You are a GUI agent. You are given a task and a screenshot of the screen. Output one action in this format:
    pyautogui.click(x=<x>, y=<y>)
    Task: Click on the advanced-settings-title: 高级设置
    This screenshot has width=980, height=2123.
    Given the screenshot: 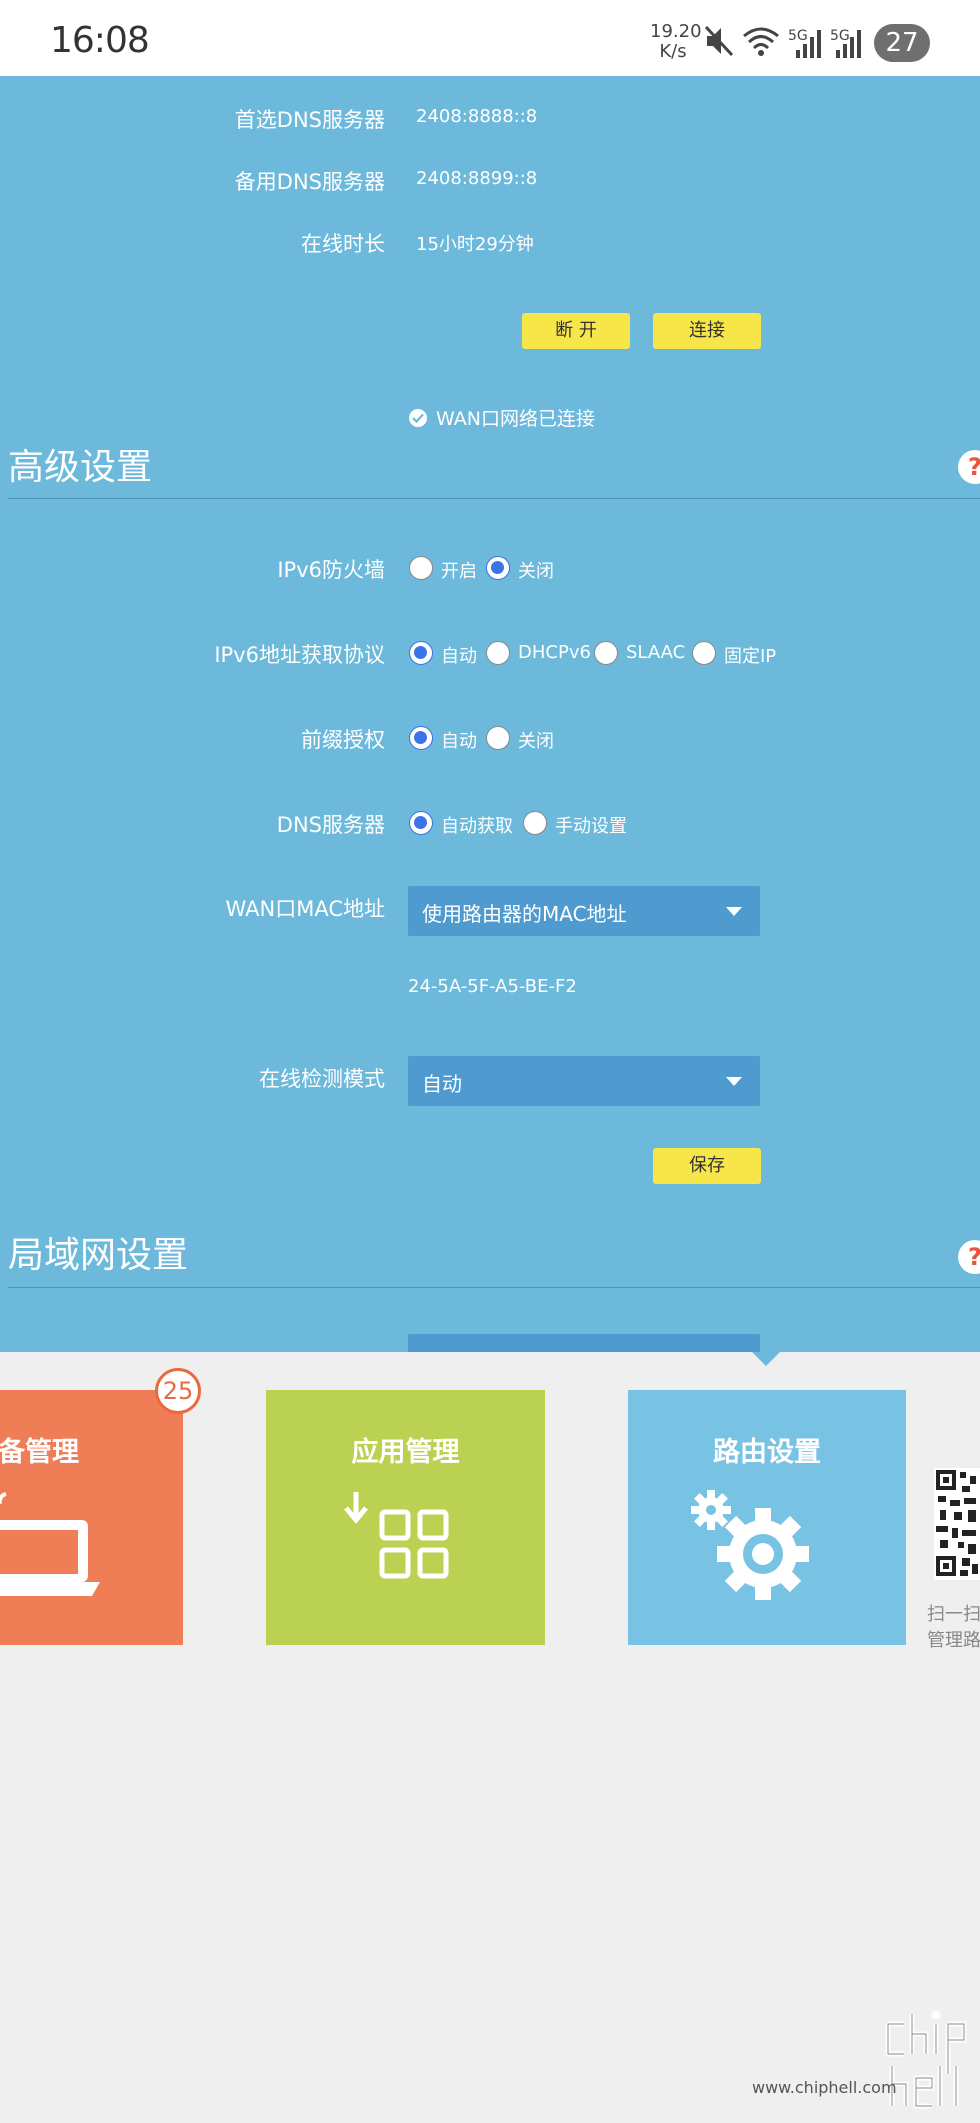 What is the action you would take?
    pyautogui.click(x=80, y=467)
    